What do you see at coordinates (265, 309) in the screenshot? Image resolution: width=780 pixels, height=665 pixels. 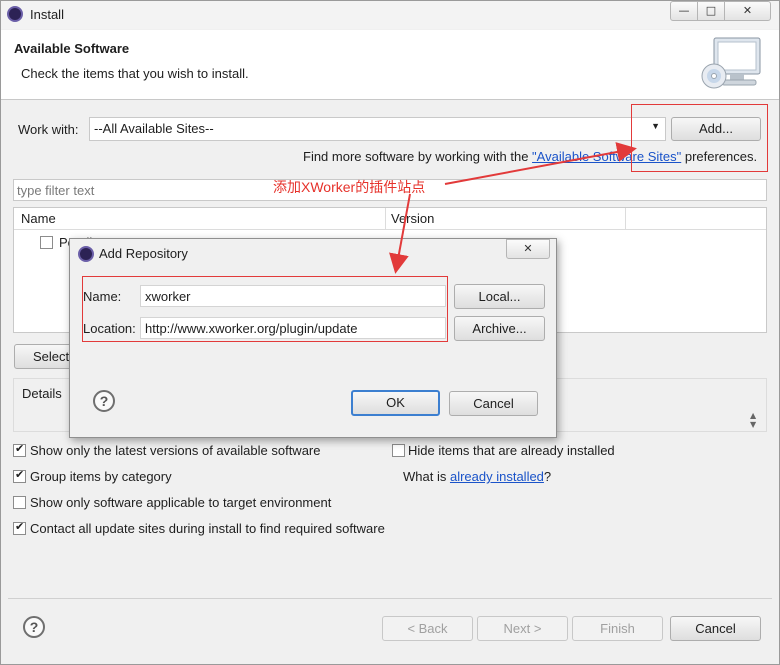 I see `repository-fields-highlight` at bounding box center [265, 309].